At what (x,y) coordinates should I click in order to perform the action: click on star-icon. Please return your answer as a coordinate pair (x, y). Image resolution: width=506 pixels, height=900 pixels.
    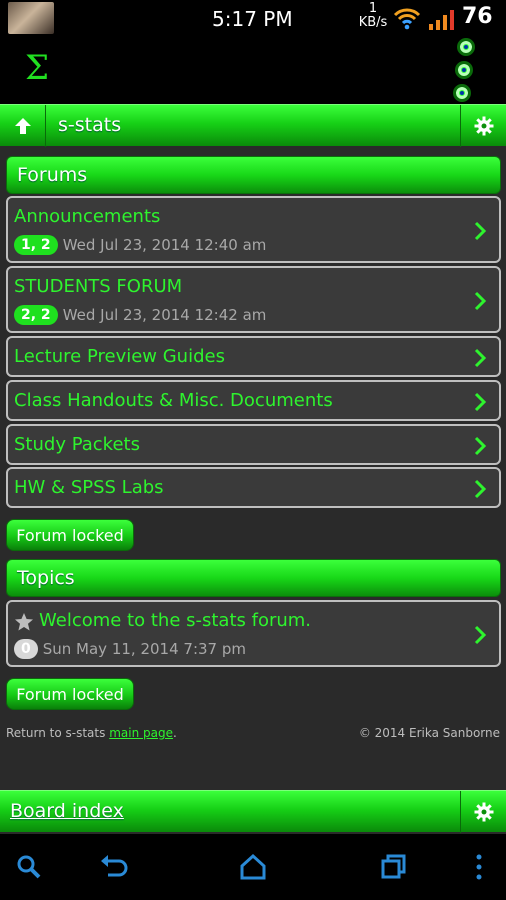
    Looking at the image, I should click on (24, 622).